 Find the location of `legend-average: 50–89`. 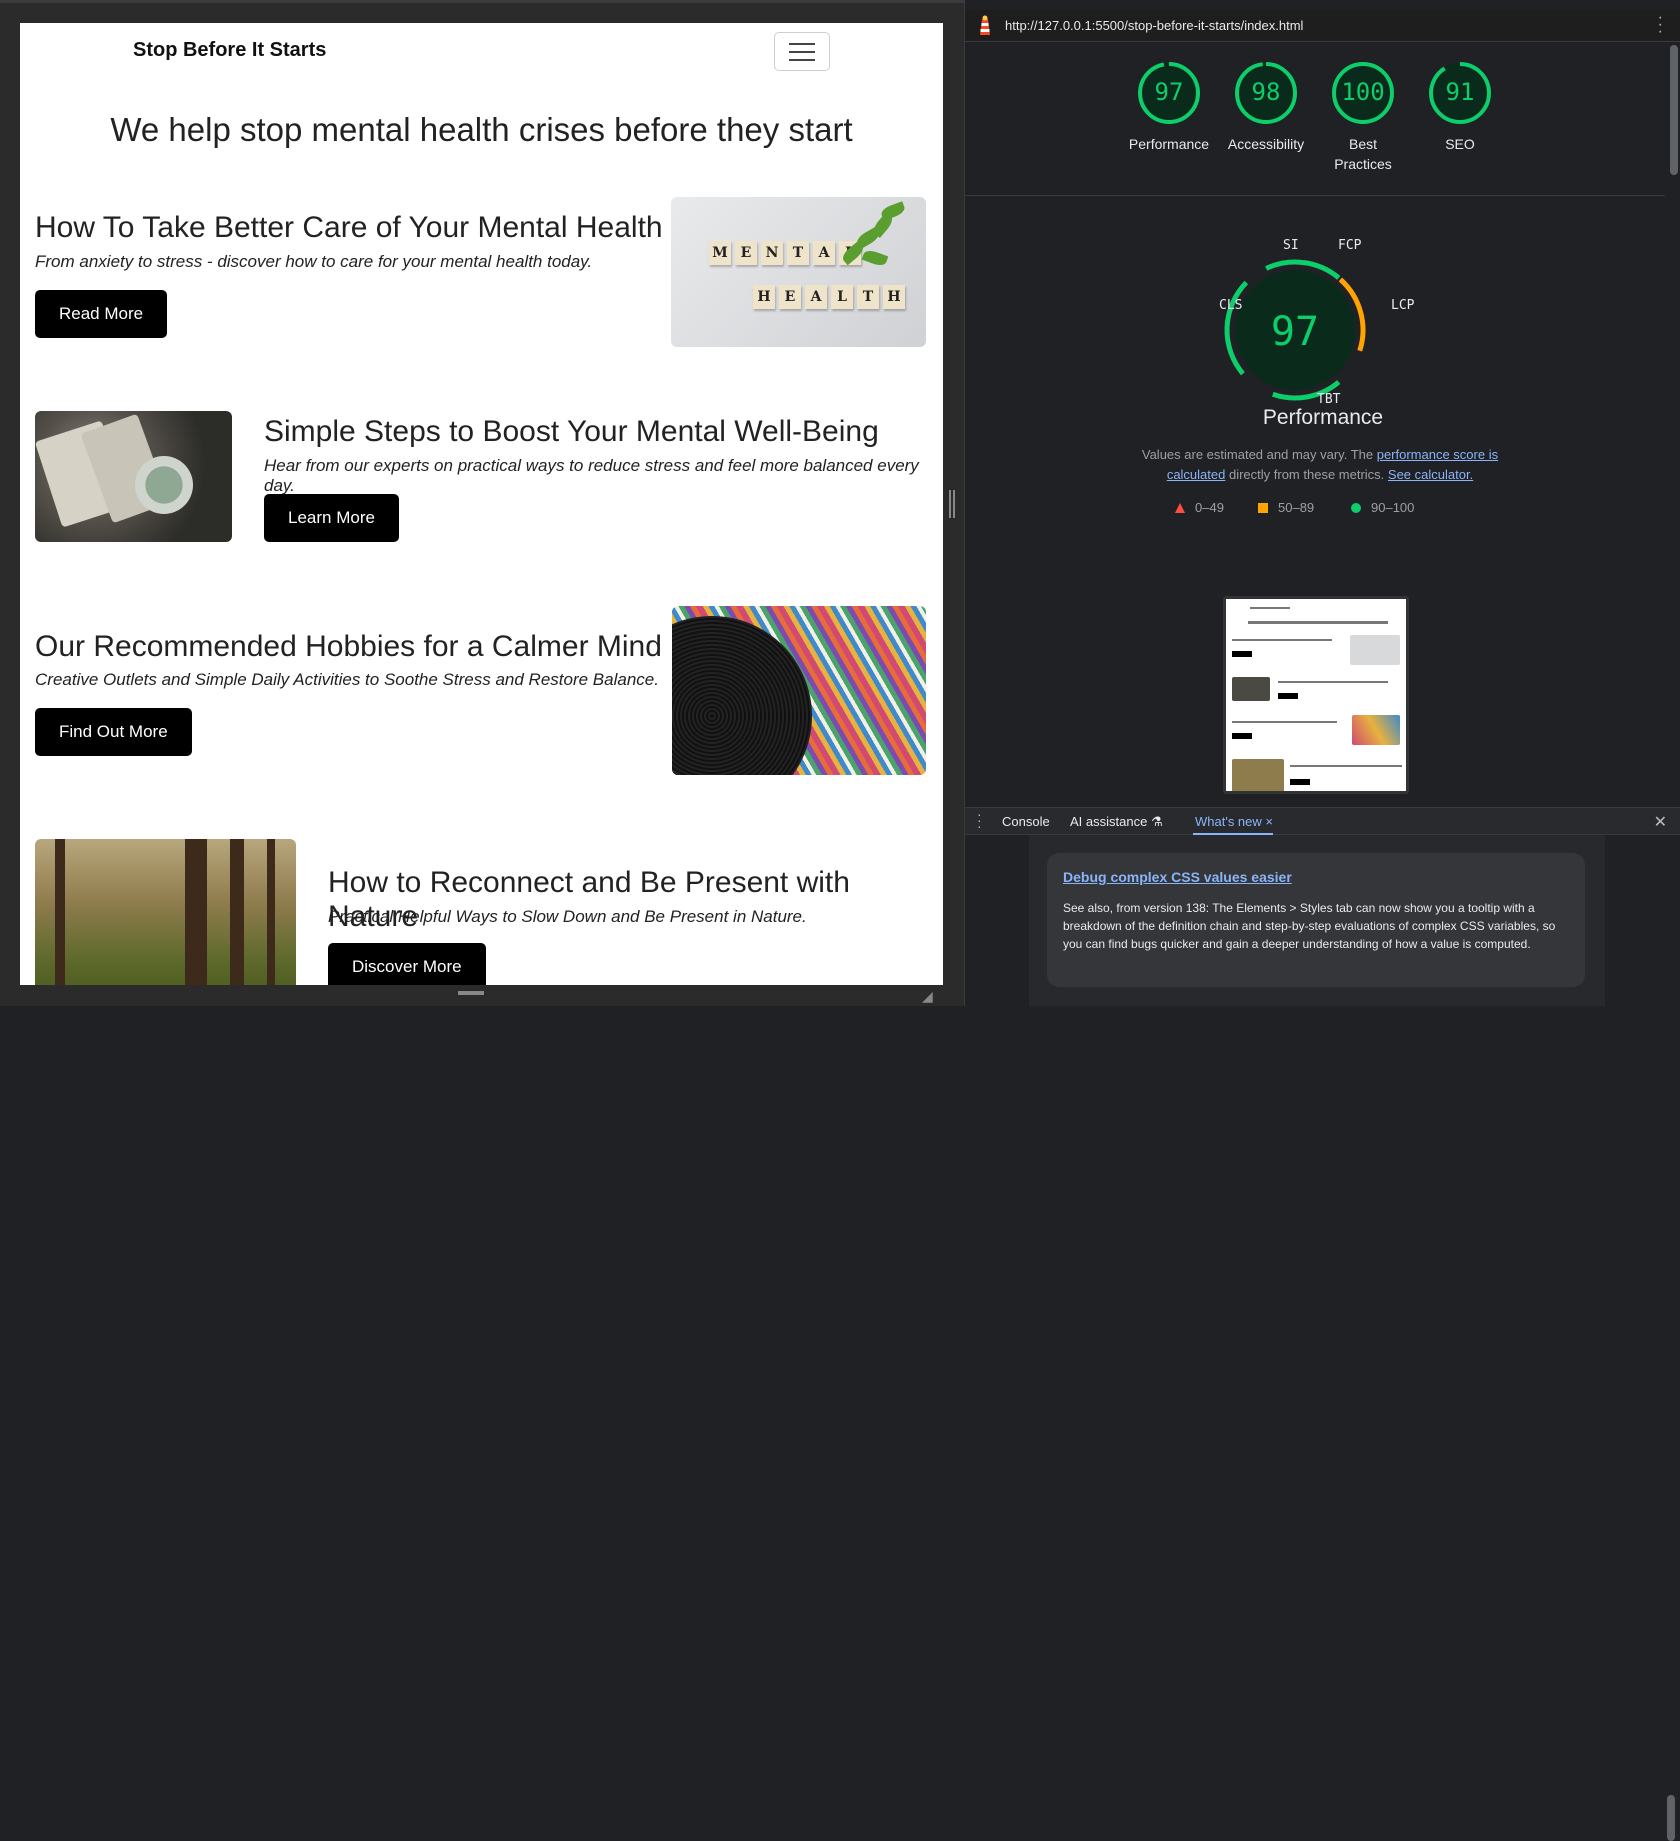

legend-average: 50–89 is located at coordinates (1286, 507).